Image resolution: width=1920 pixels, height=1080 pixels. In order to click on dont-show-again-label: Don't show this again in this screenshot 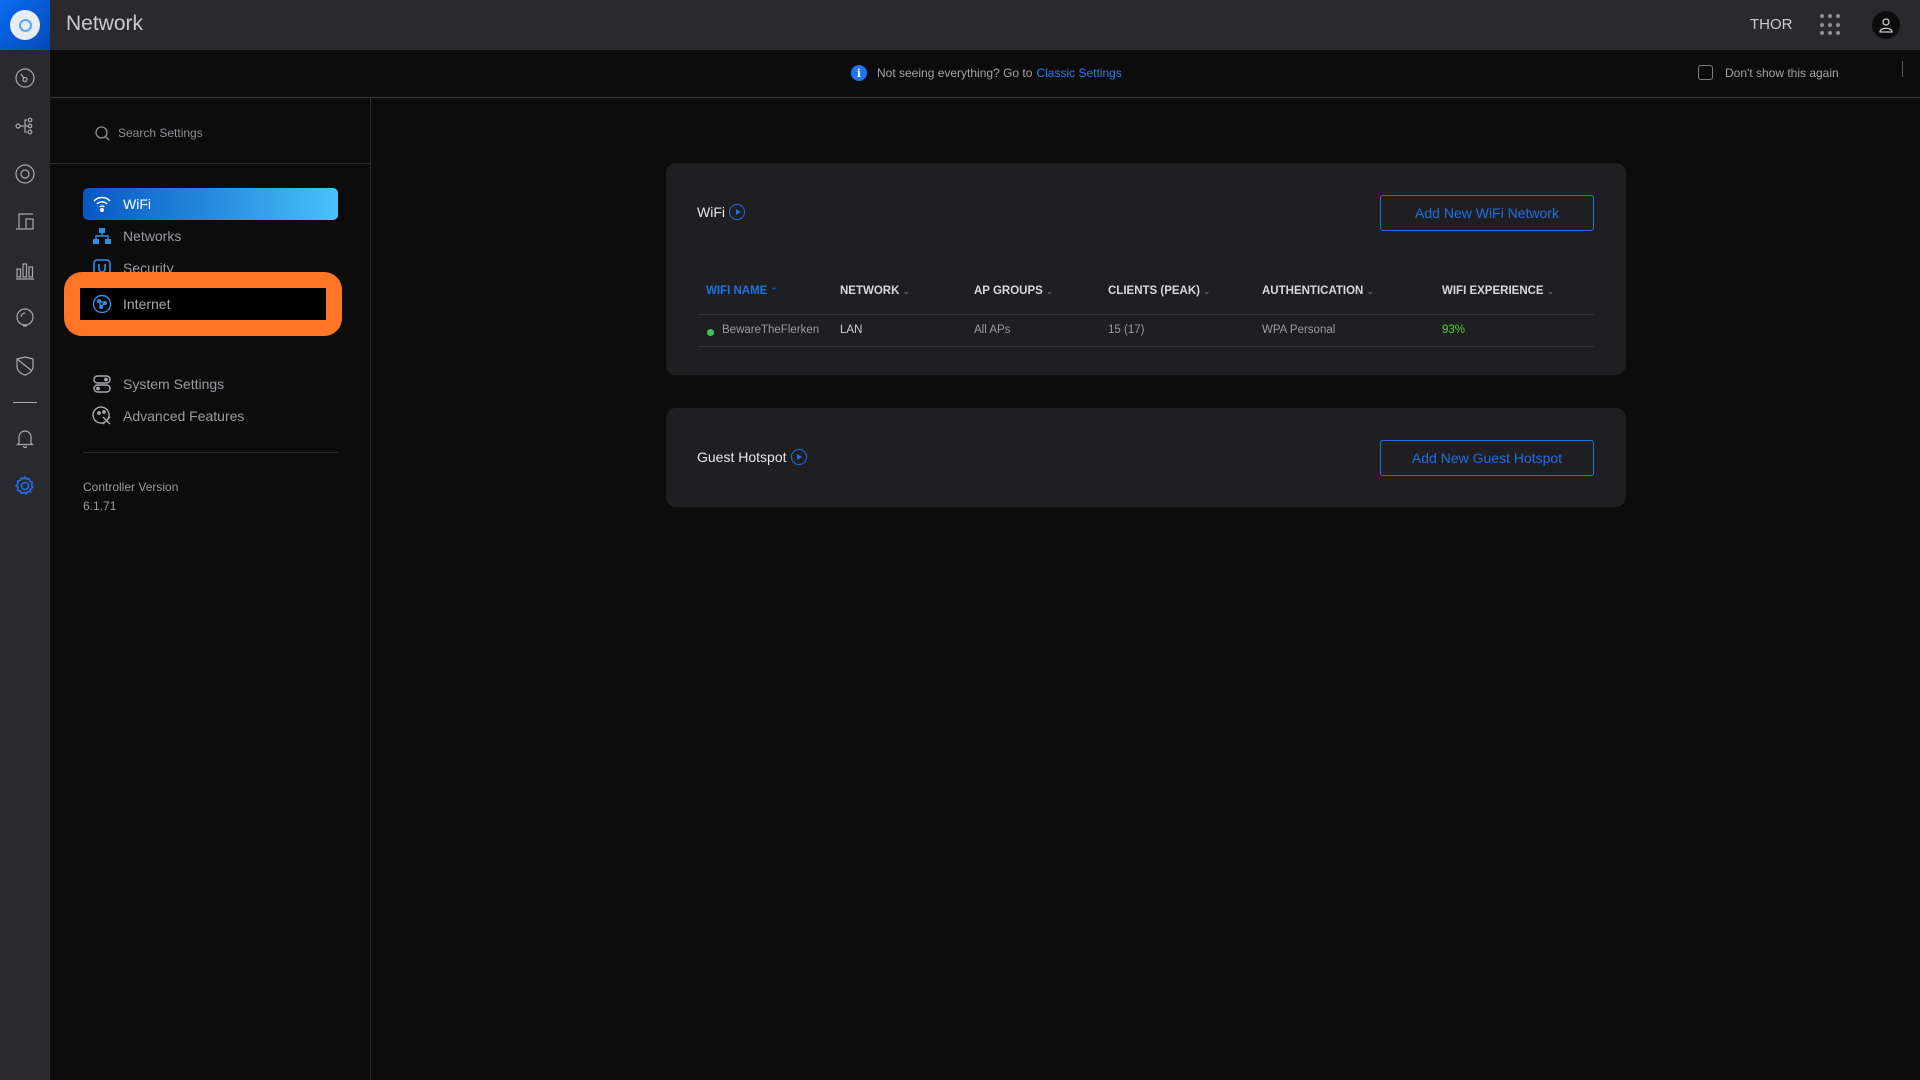, I will do `click(1782, 73)`.